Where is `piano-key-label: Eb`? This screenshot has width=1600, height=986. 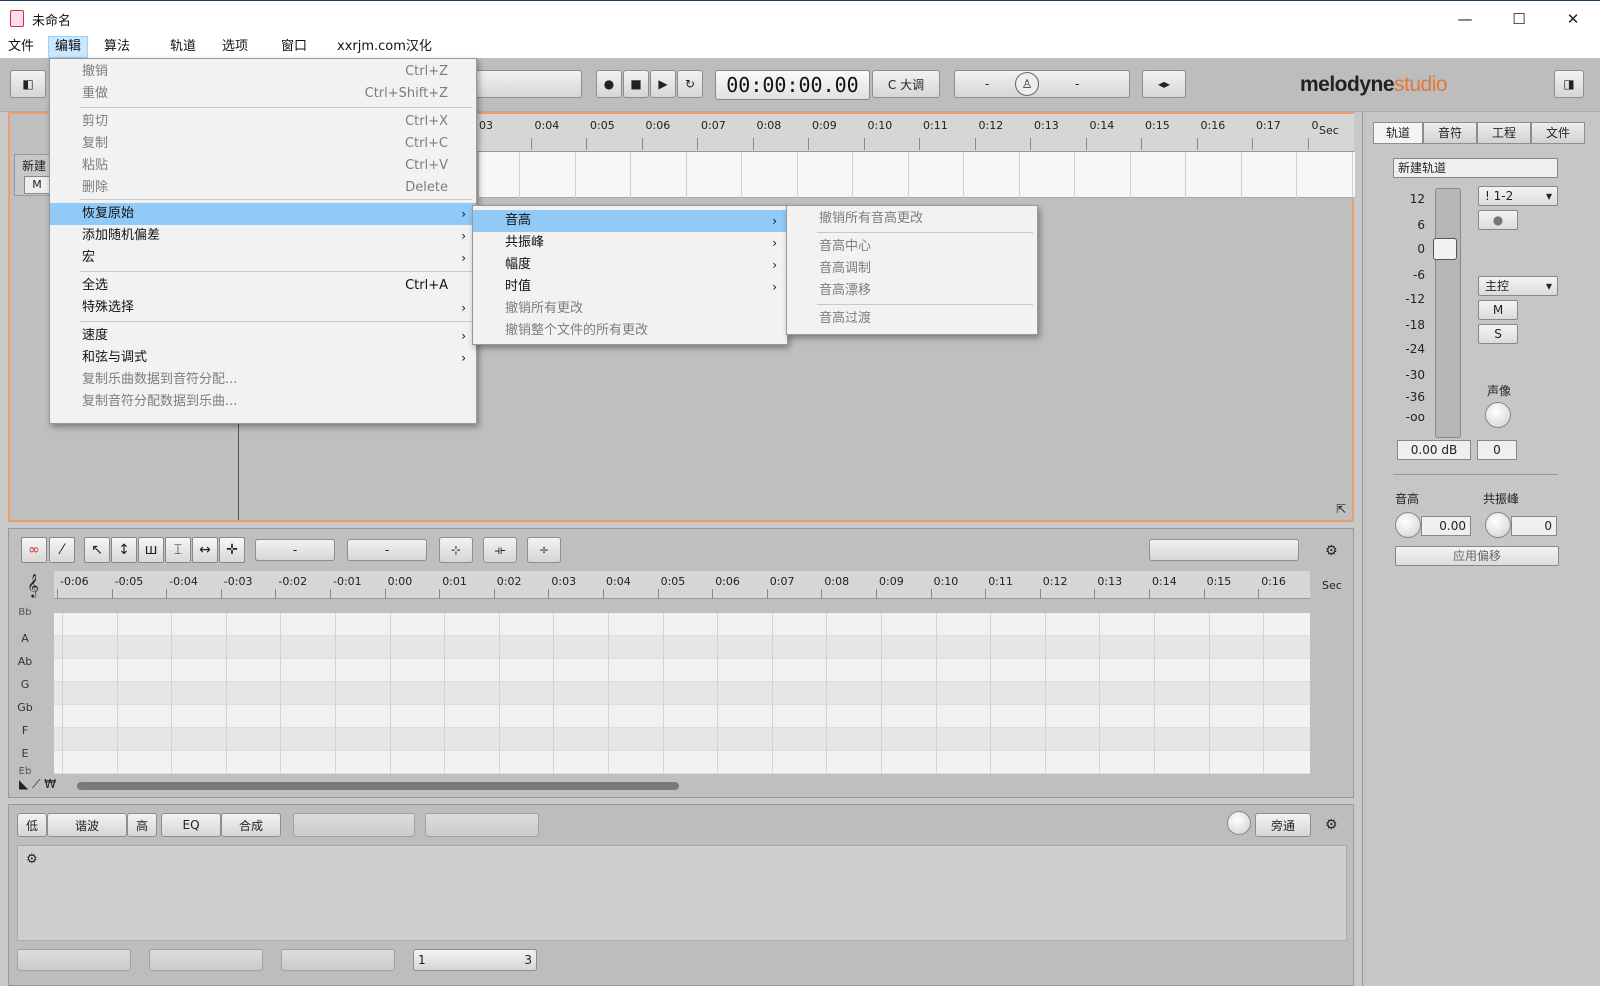
piano-key-label: Eb is located at coordinates (25, 771).